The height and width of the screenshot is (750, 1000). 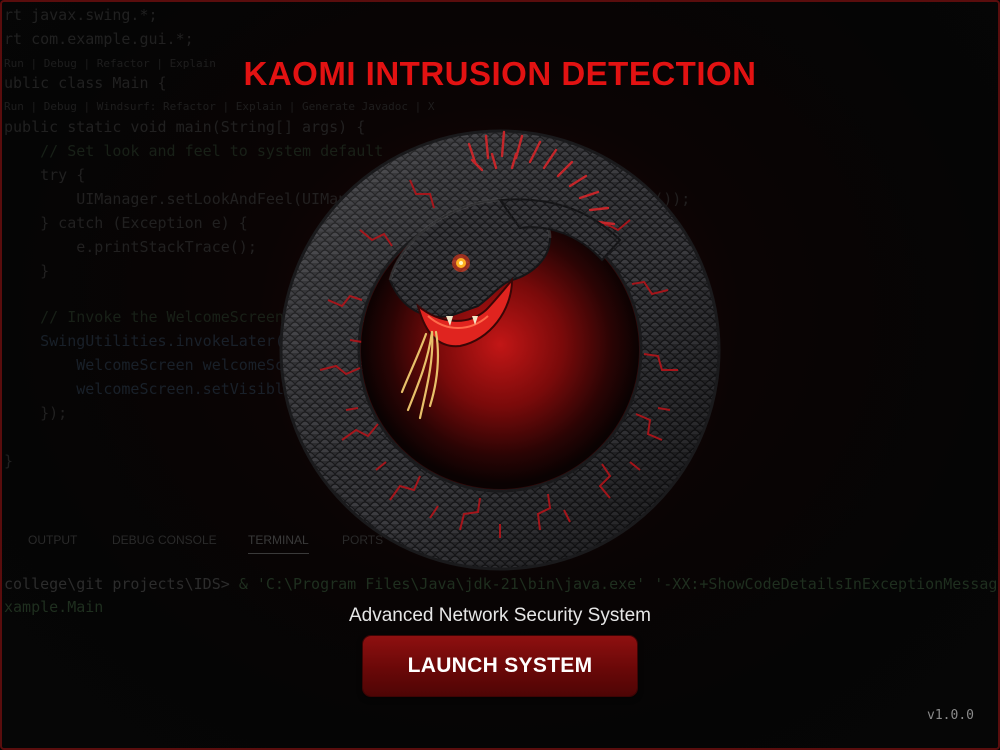 What do you see at coordinates (500, 666) in the screenshot?
I see `launch-system-button: LAUNCH SYSTEM` at bounding box center [500, 666].